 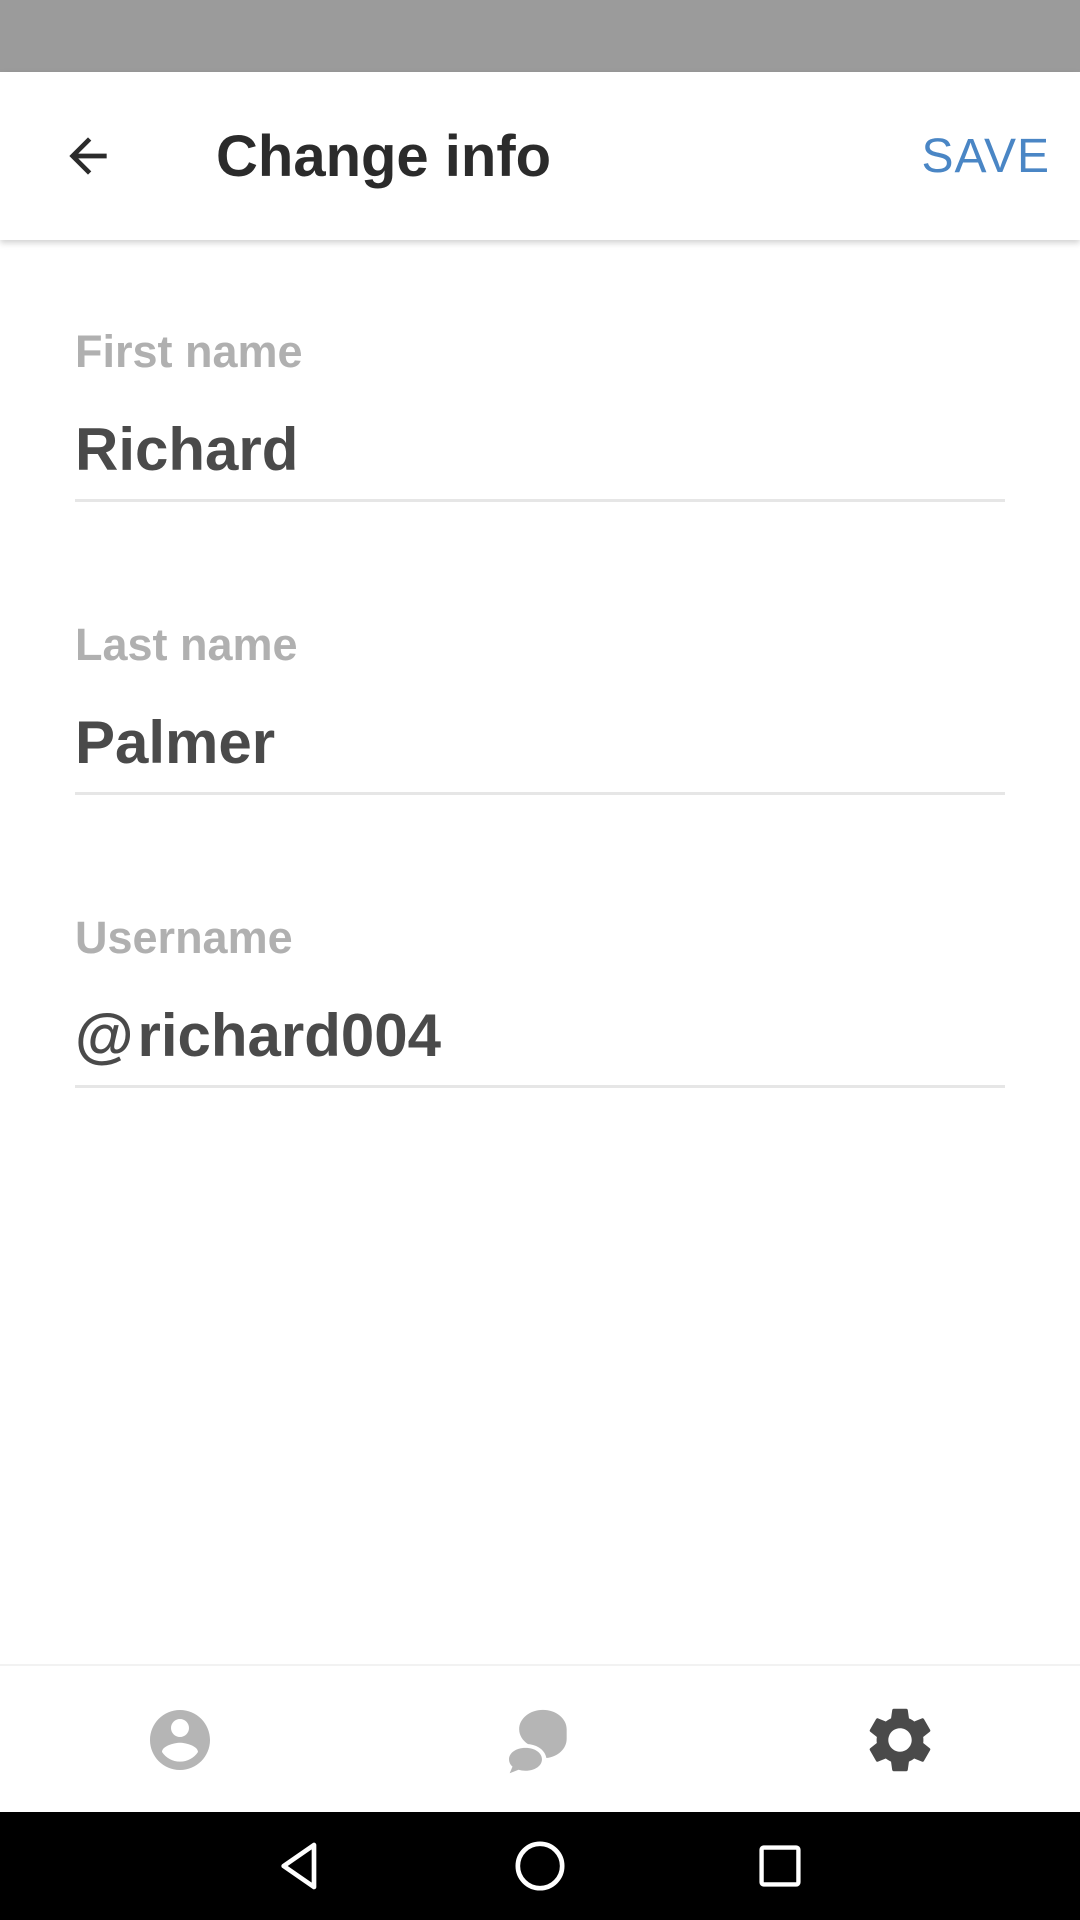 I want to click on system-nav-bar, so click(x=540, y=1866).